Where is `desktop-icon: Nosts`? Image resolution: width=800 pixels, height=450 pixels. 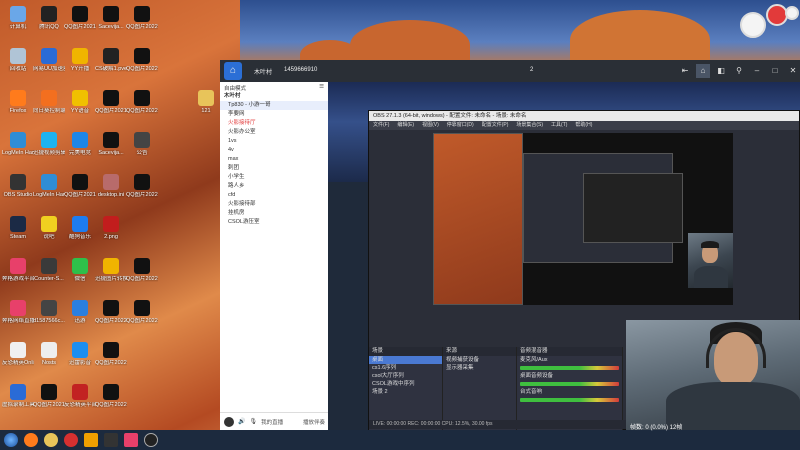
desktop-icon: Nosts is located at coordinates (49, 354).